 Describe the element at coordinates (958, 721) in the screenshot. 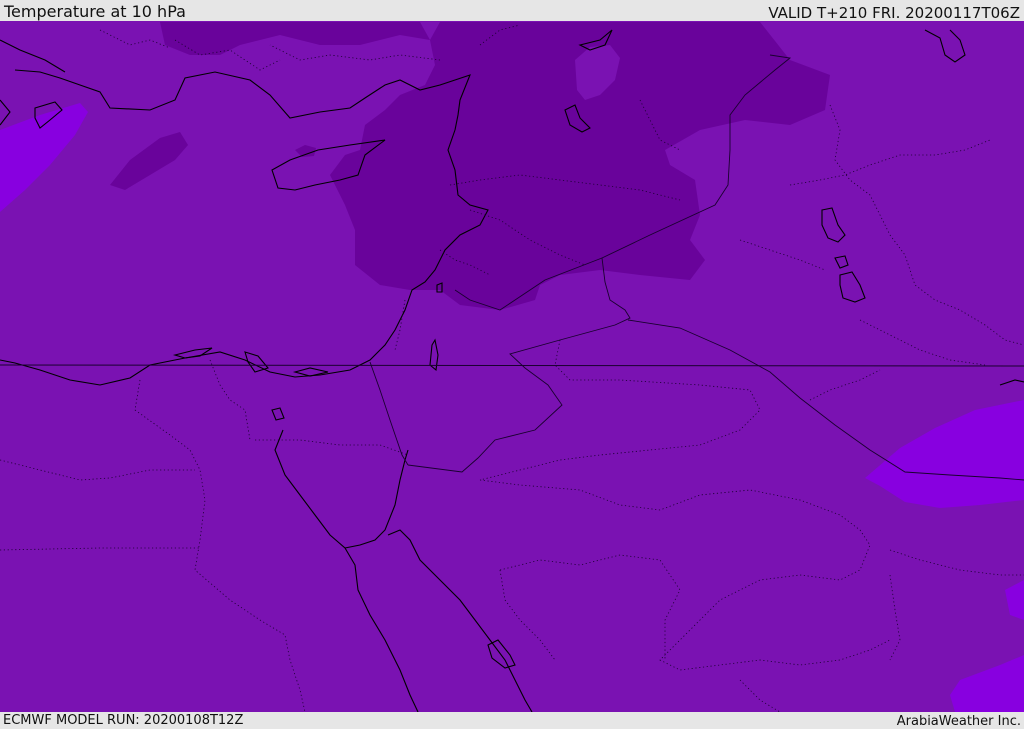

I see `credit-label: ArabiaWeather Inc.` at that location.